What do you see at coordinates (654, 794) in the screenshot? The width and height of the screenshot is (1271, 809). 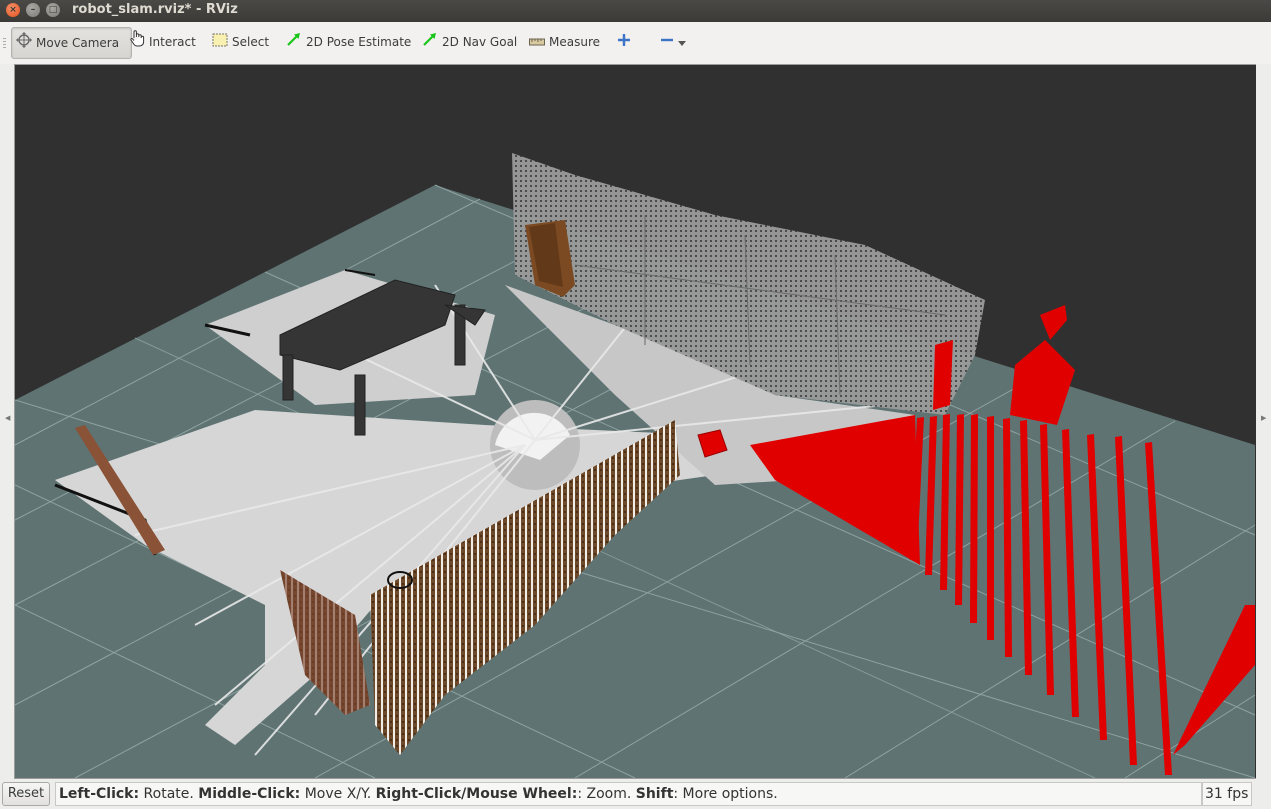 I see `hint-shift-key: Shift` at bounding box center [654, 794].